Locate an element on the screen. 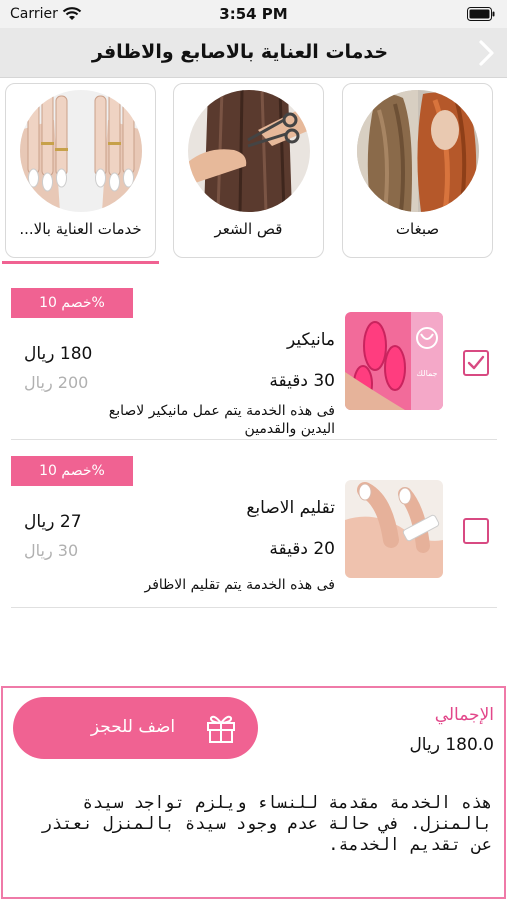  category-label: صبغات is located at coordinates (417, 229).